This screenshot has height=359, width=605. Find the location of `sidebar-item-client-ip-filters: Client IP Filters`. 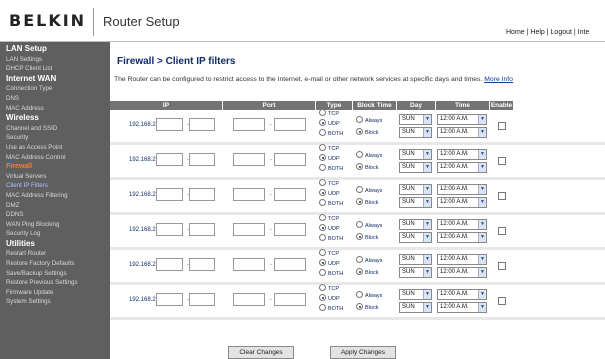

sidebar-item-client-ip-filters: Client IP Filters is located at coordinates (55, 186).